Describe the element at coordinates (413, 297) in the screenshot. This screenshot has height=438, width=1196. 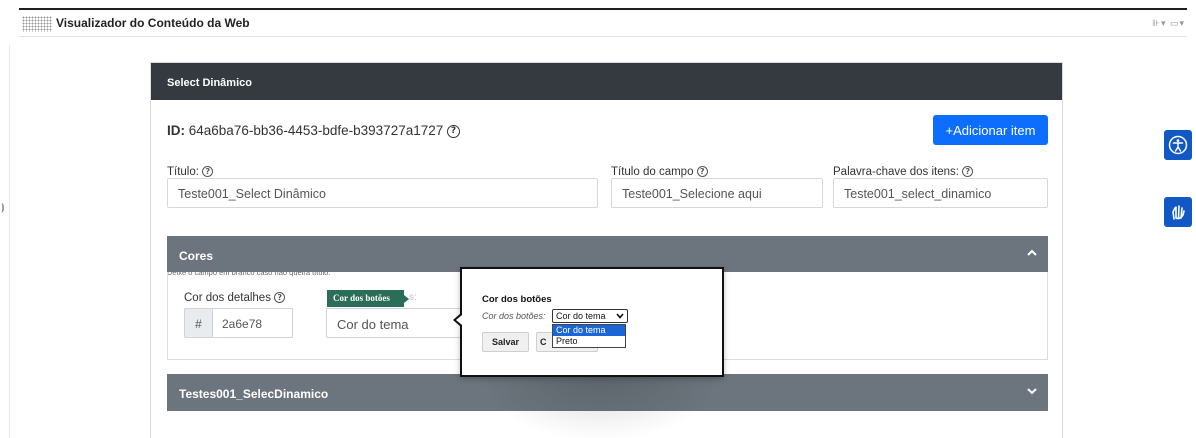
I see `tooltip-spill-text: s:` at that location.